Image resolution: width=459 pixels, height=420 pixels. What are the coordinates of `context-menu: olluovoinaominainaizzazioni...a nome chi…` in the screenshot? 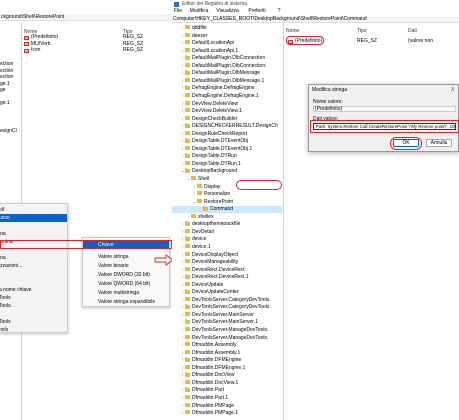 It's located at (34, 268).